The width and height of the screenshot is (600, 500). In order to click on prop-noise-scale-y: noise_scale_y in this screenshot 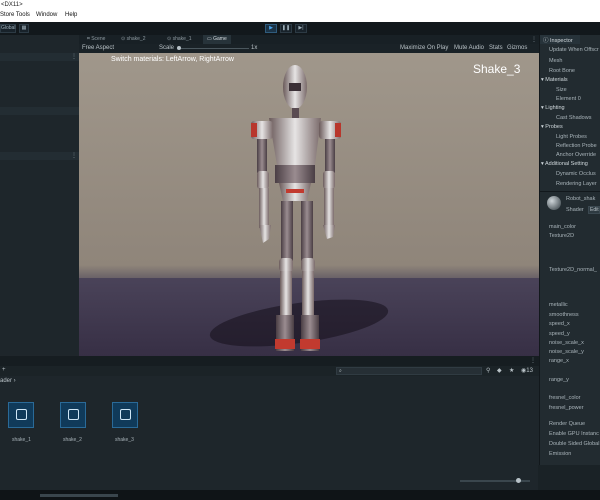, I will do `click(566, 352)`.